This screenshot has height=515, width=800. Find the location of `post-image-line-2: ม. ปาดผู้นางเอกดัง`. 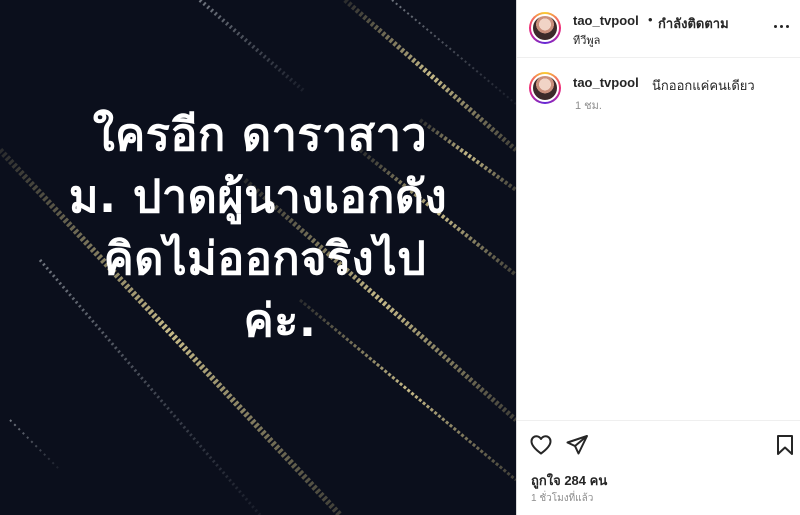

post-image-line-2: ม. ปาดผู้นางเอกดัง is located at coordinates (258, 196).